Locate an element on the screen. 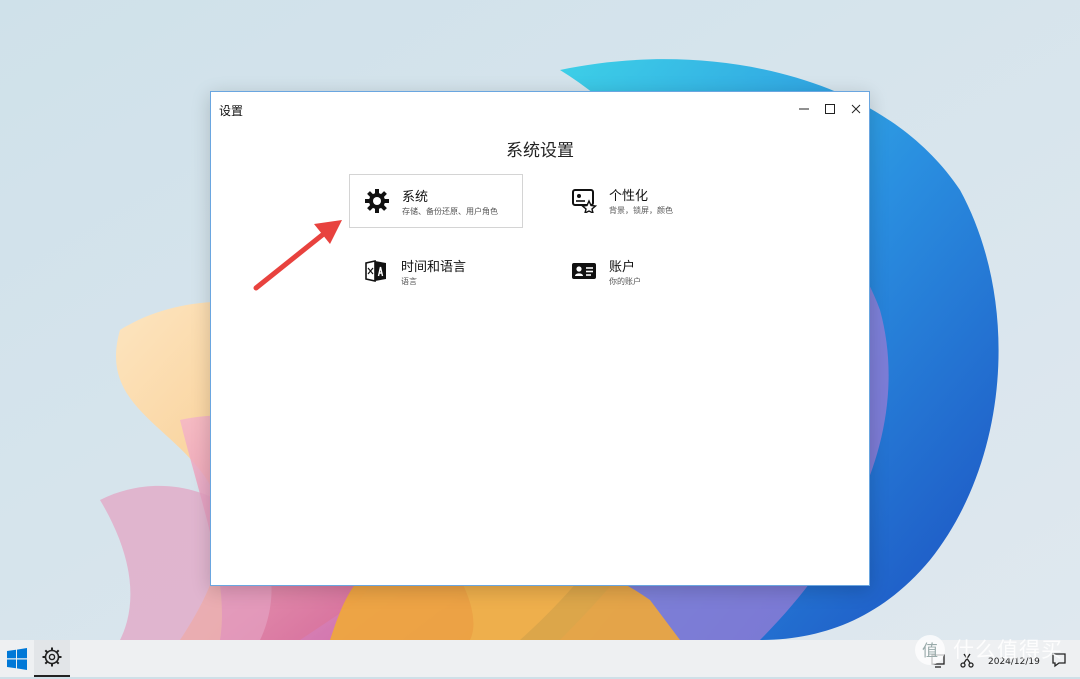 The image size is (1080, 679). maximize-icon is located at coordinates (830, 109).